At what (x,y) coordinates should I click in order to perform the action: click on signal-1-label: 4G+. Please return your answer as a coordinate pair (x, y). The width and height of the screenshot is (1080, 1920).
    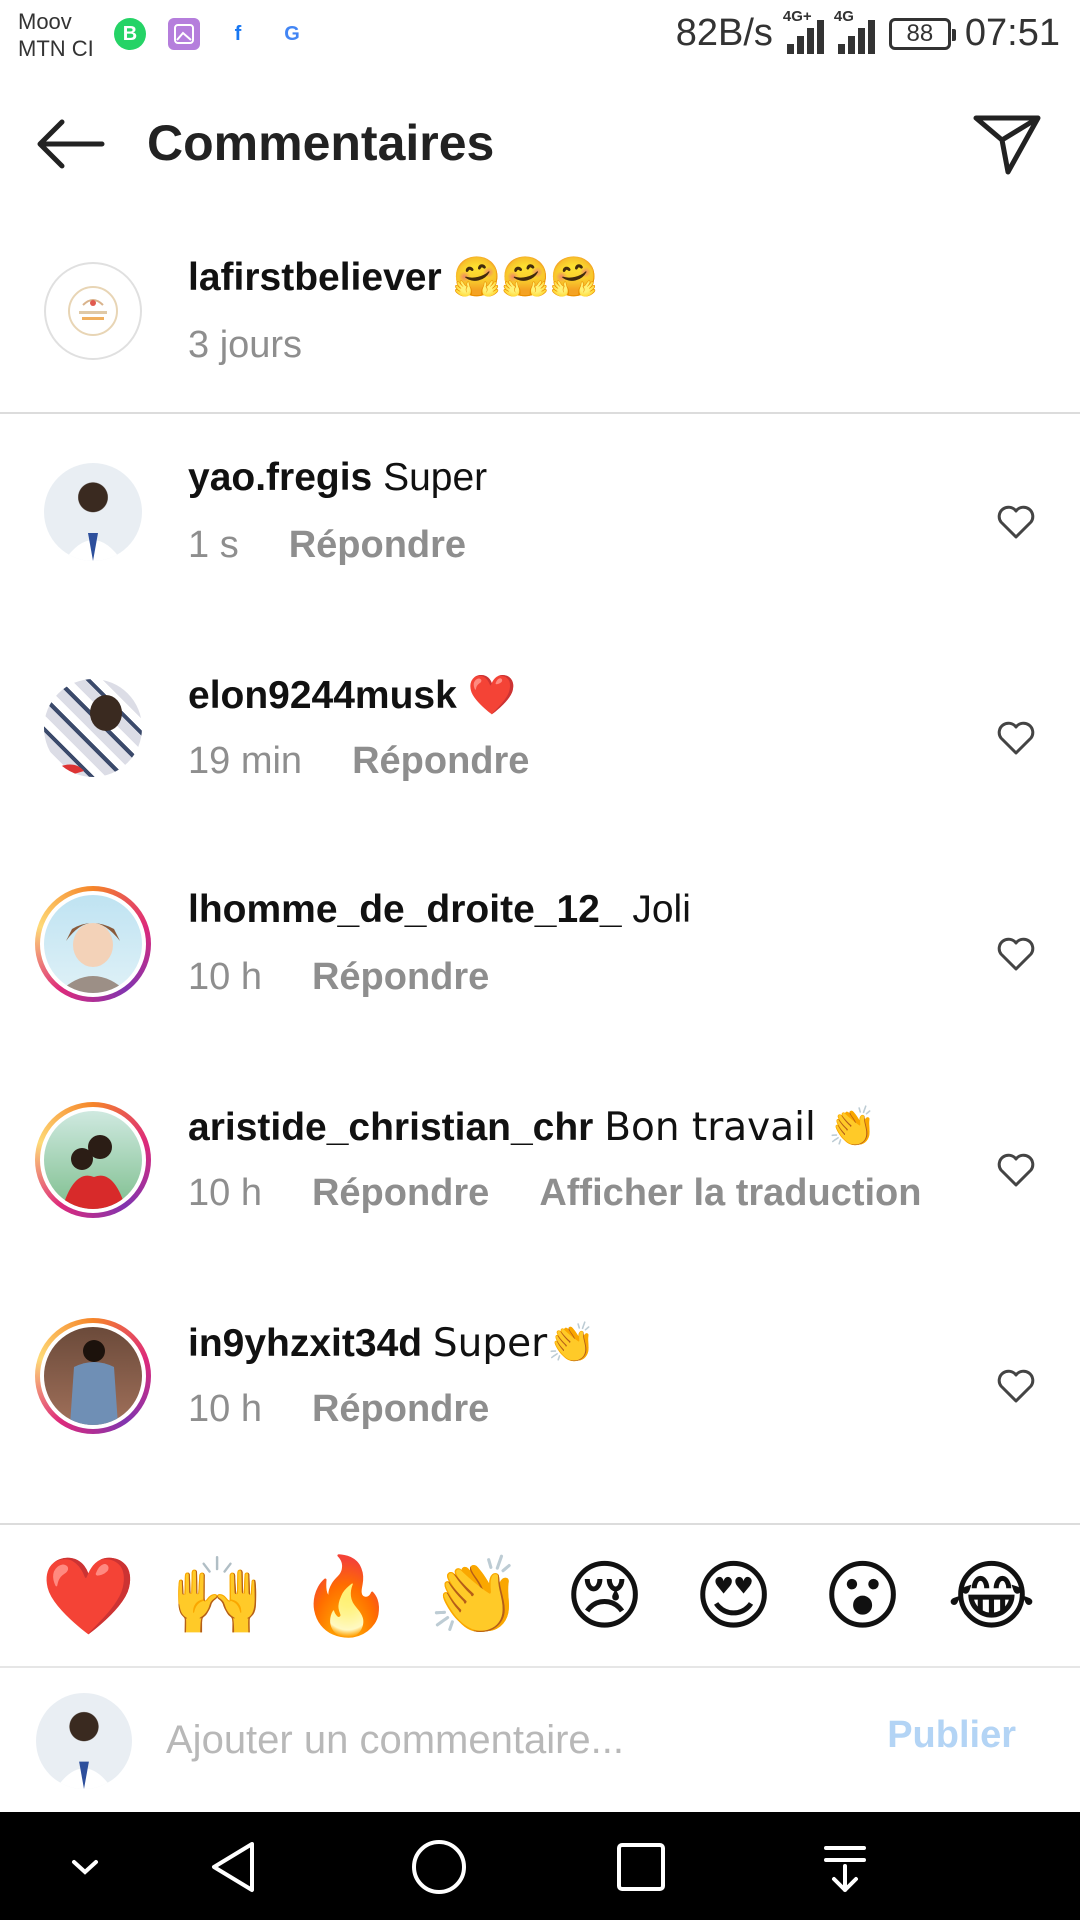
    Looking at the image, I should click on (797, 16).